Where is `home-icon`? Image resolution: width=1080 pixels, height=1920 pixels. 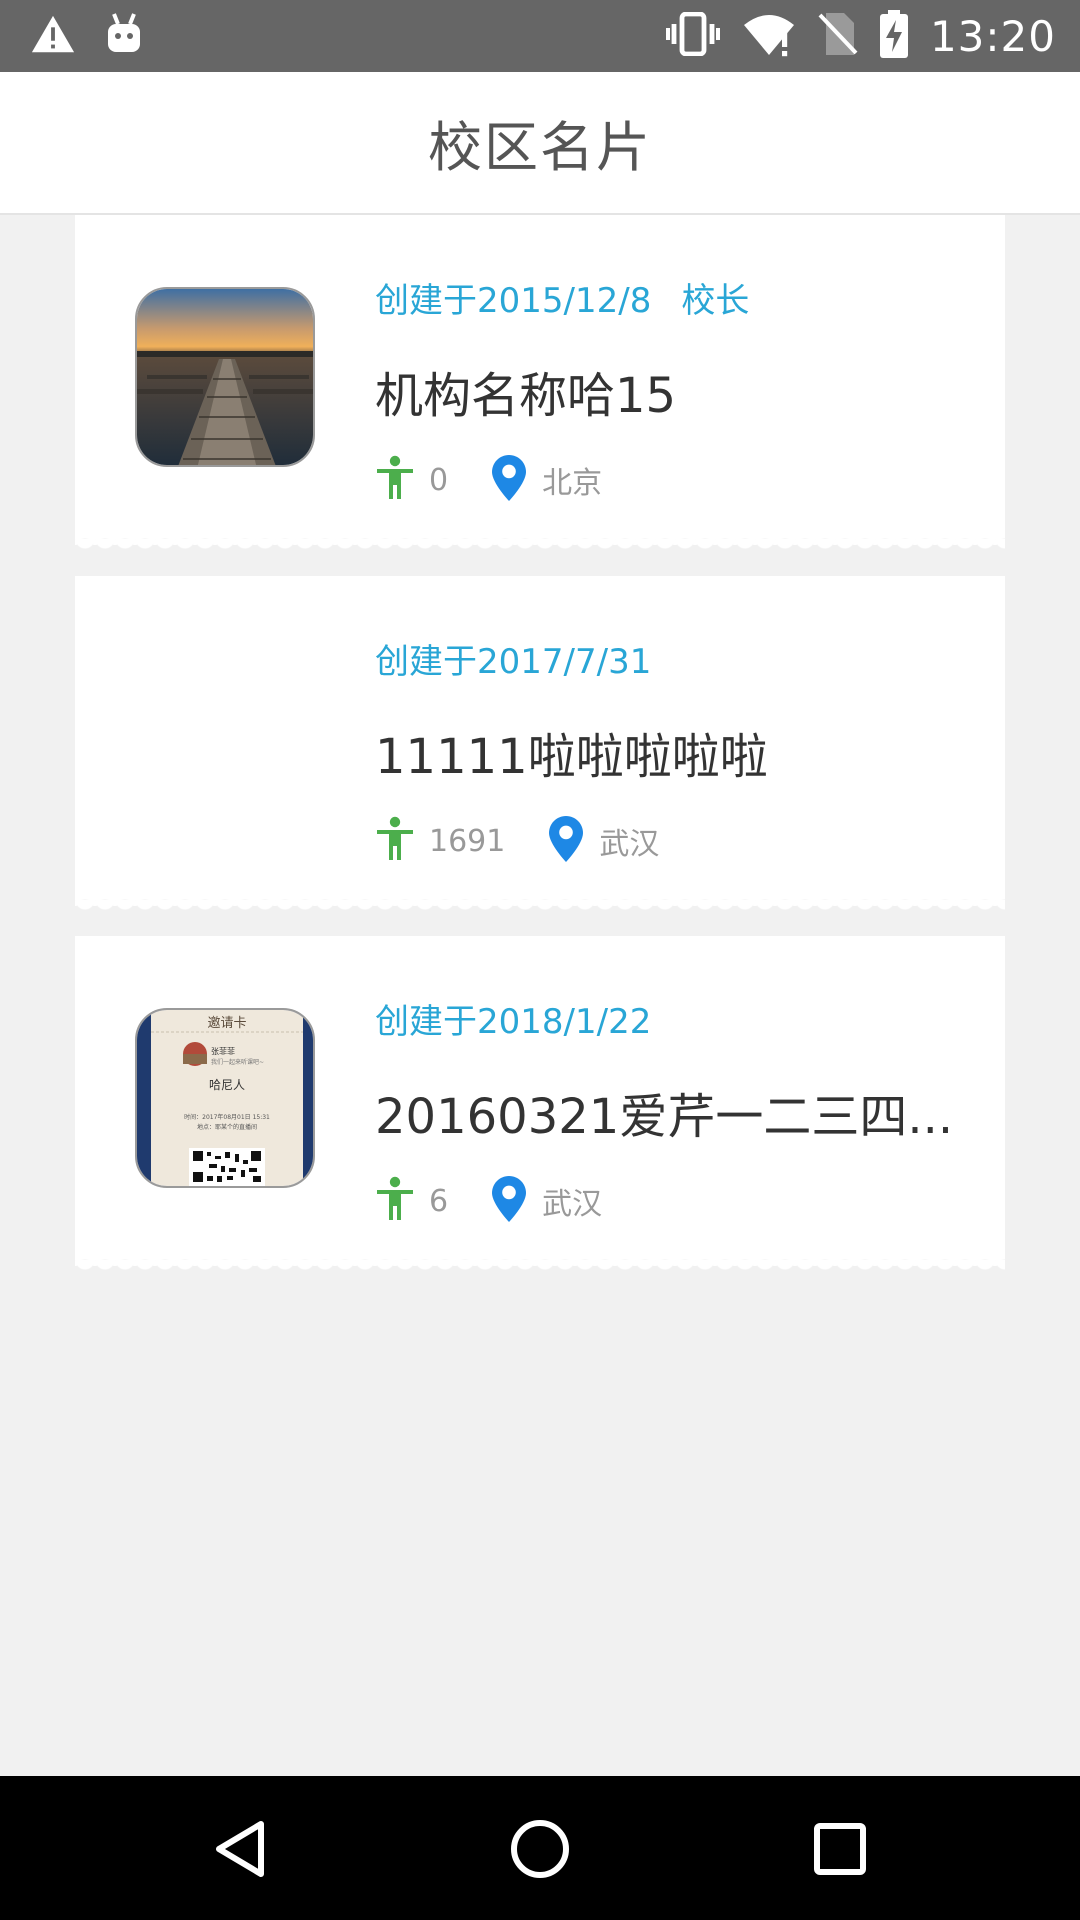 home-icon is located at coordinates (540, 1849).